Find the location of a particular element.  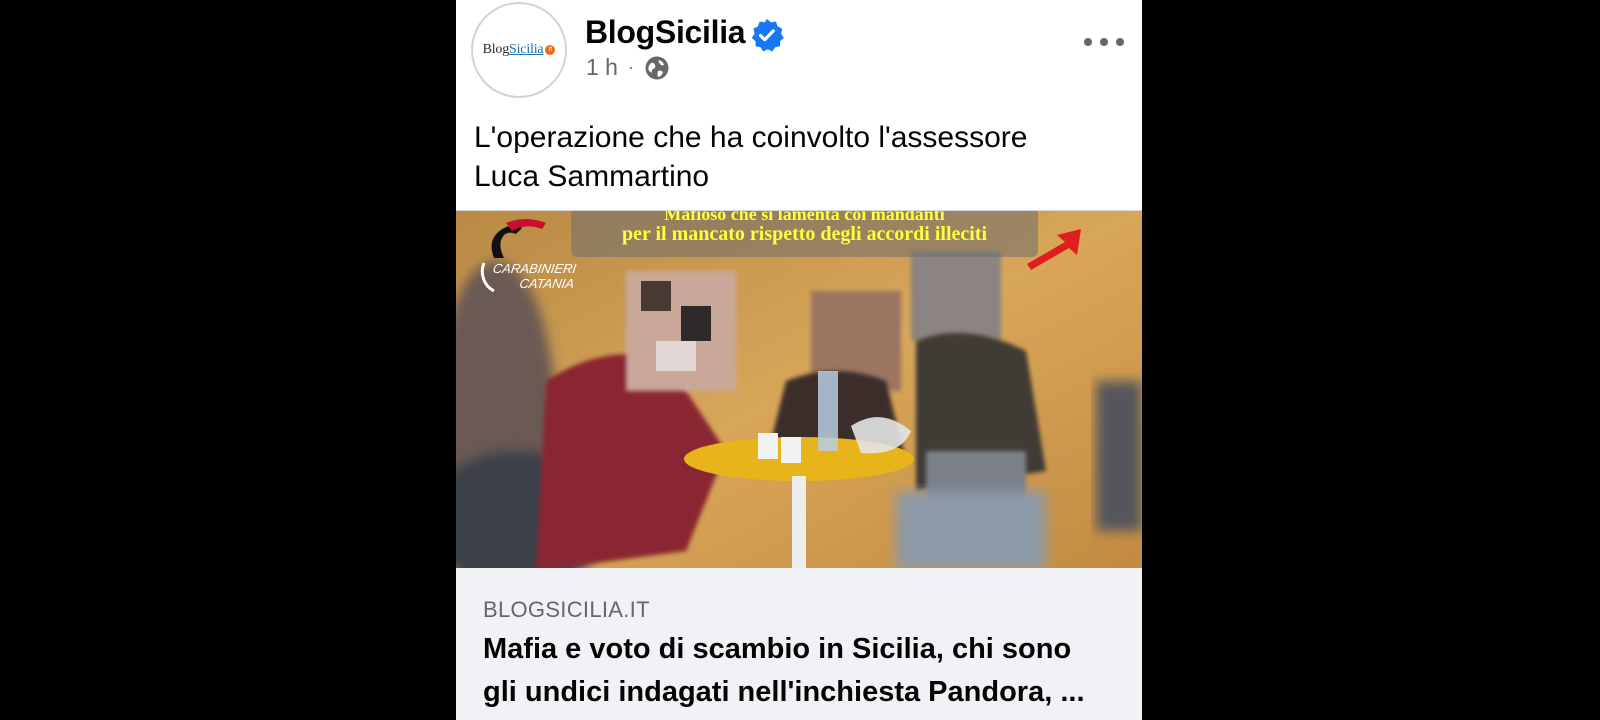

red-arrow-icon is located at coordinates (1054, 249).